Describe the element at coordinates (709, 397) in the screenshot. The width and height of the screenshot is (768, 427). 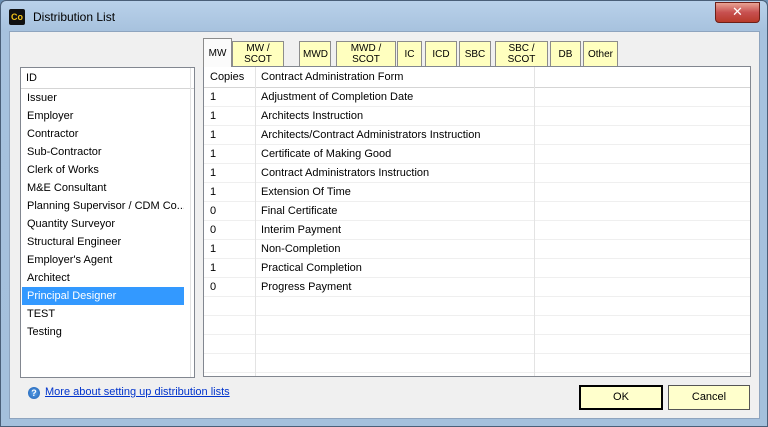
I see `cancel-button: Cancel` at that location.